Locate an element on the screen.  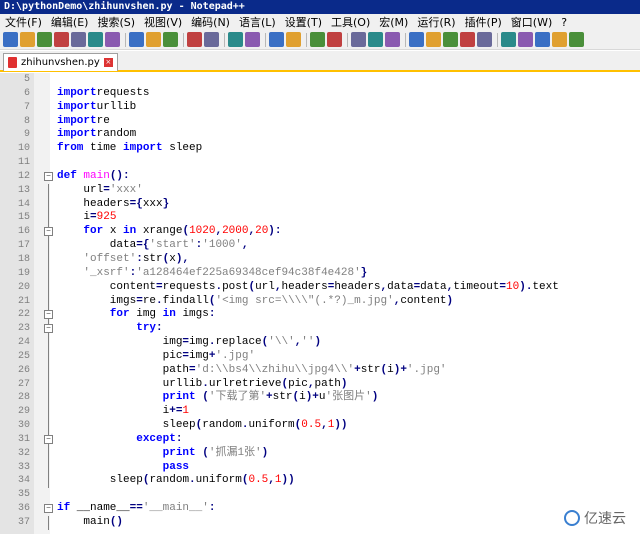
zoom-in-icon is located at coordinates (276, 39).